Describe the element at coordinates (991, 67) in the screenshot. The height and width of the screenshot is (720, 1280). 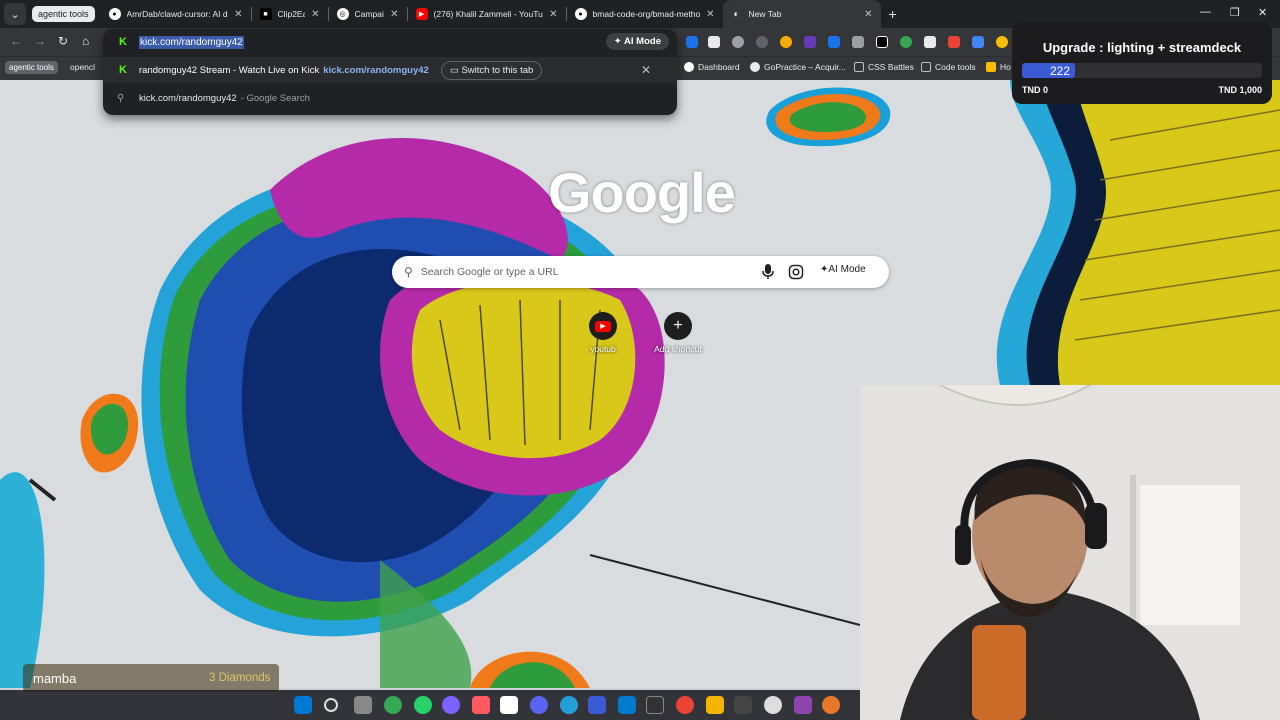
I see `bookmark-favicon-icon` at that location.